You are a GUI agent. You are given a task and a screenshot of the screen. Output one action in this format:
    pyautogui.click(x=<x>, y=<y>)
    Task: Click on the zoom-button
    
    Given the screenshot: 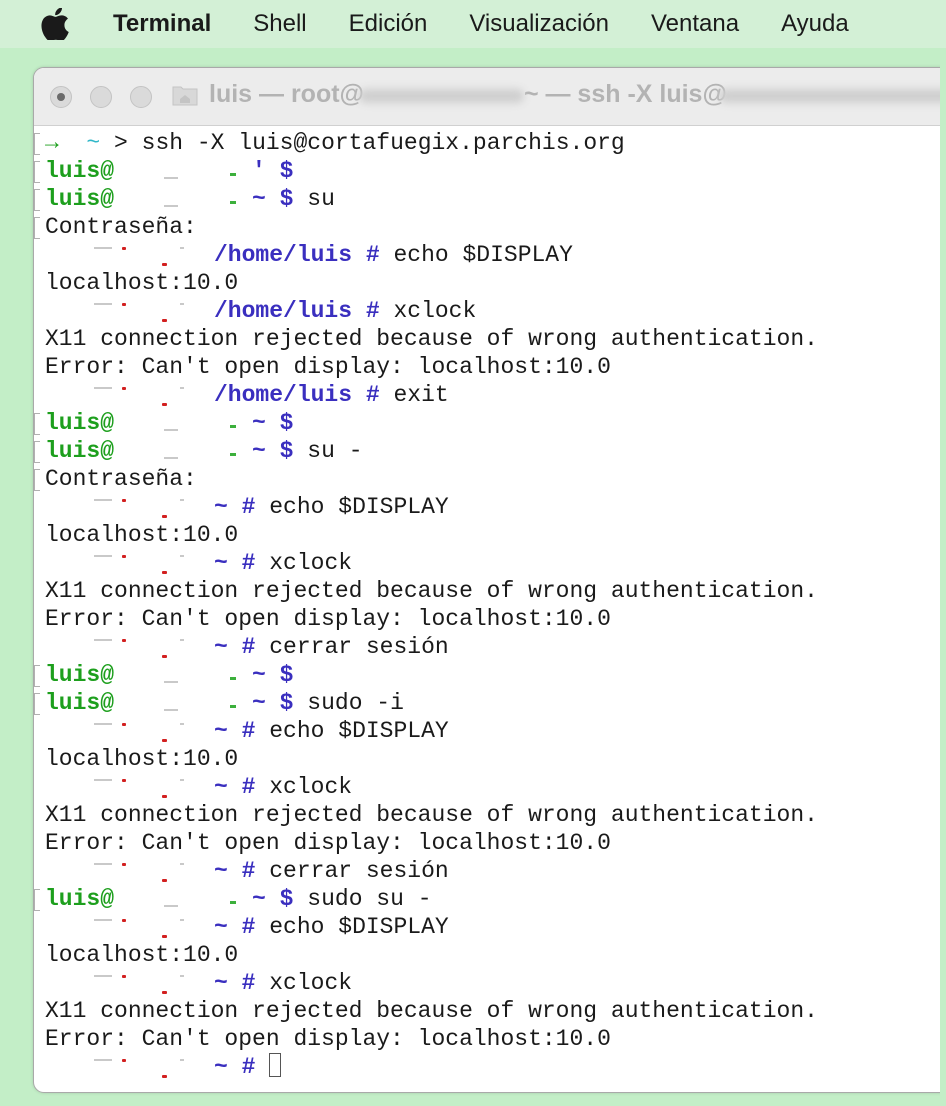 What is the action you would take?
    pyautogui.click(x=141, y=97)
    